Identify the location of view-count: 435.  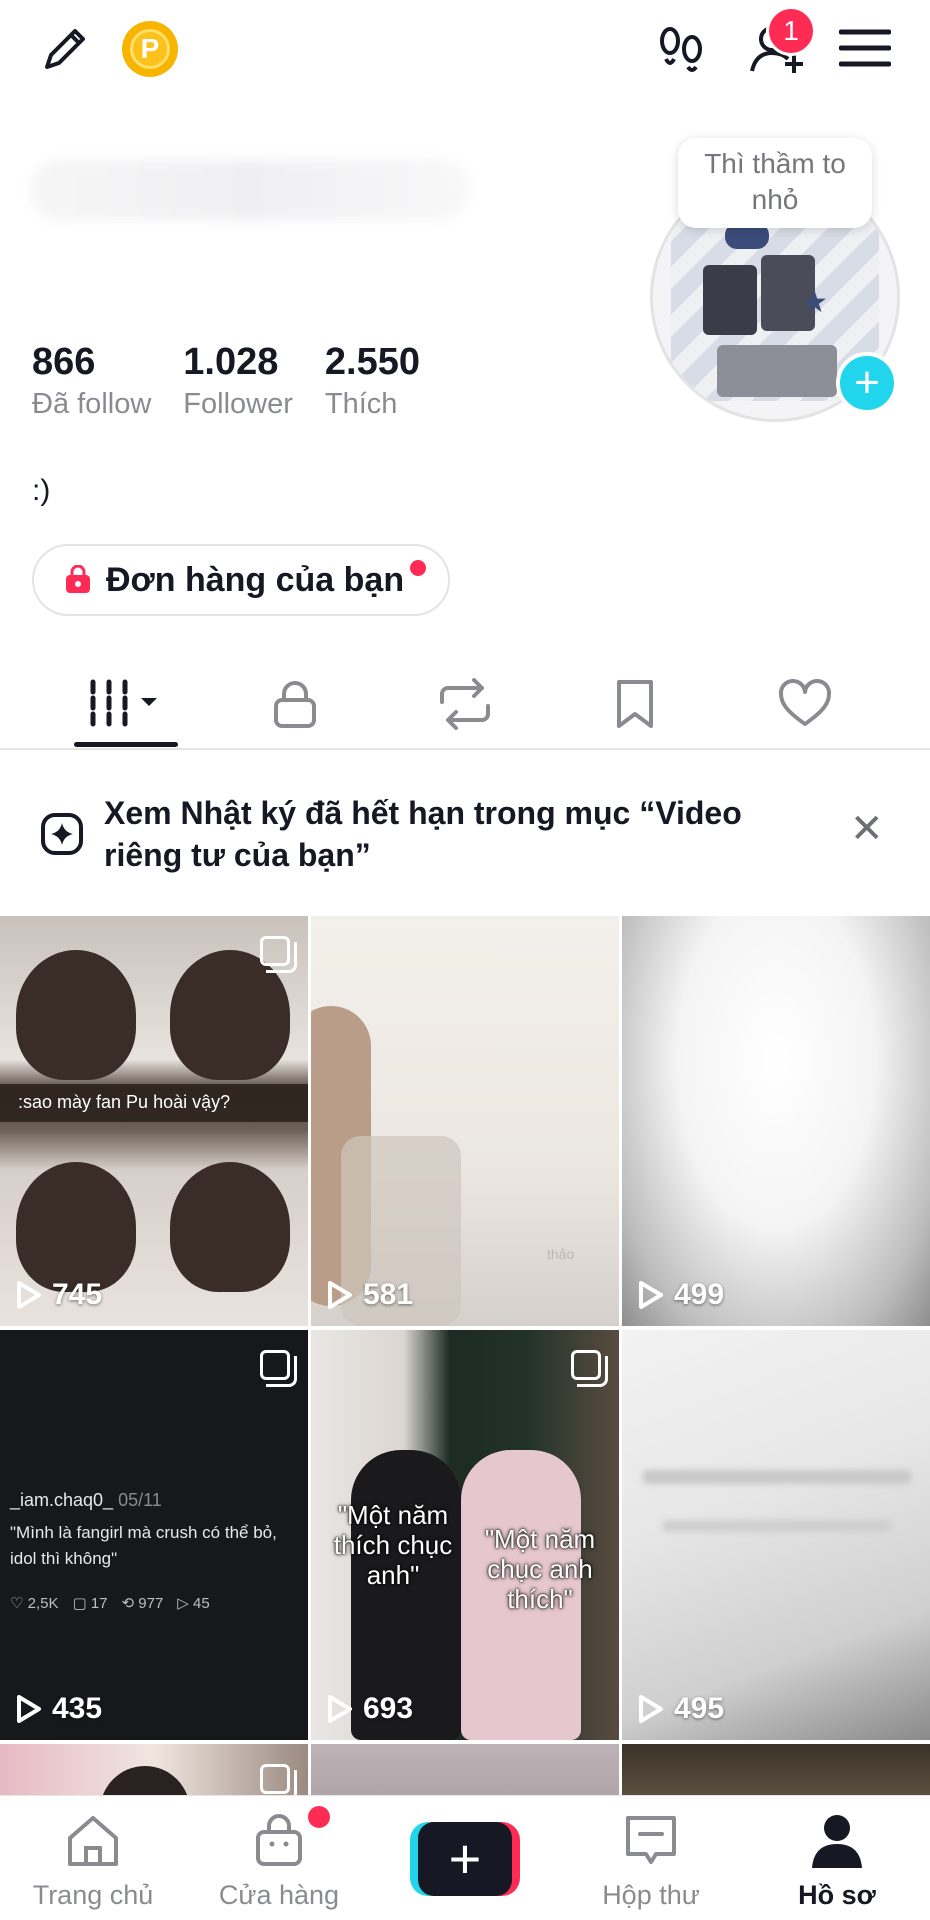
(59, 1709).